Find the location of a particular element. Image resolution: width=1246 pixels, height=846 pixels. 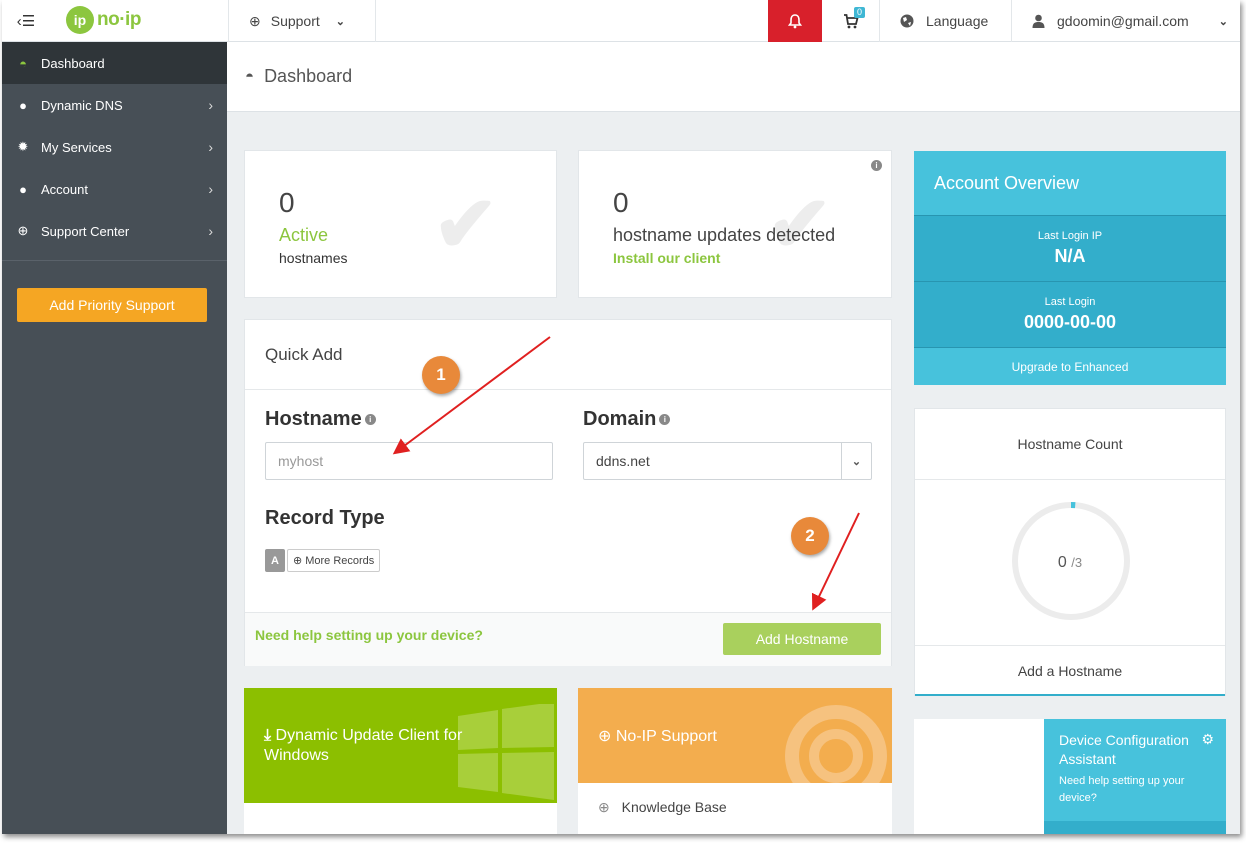

last-login-ip-label: Last Login IP is located at coordinates (1070, 236).